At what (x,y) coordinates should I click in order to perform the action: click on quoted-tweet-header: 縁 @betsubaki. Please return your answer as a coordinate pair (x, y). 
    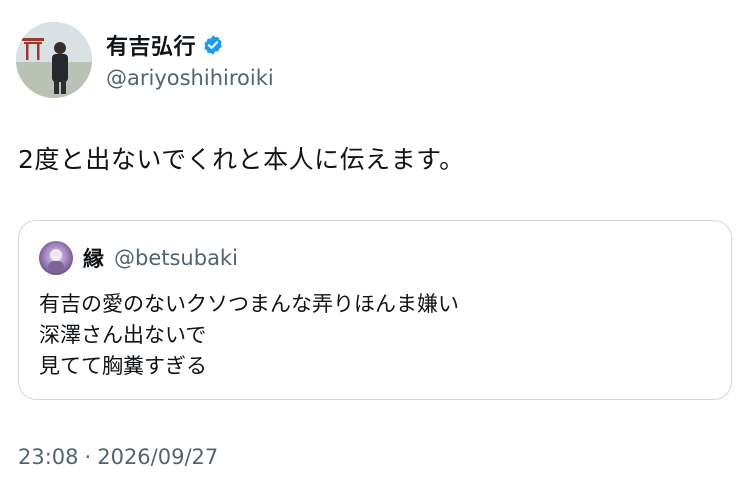
    Looking at the image, I should click on (138, 258).